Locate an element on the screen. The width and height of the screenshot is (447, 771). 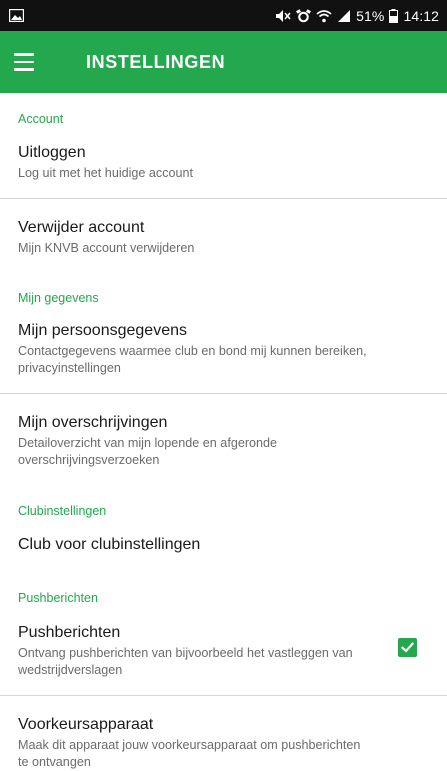
section-header-club-settings: Clubinstellingen is located at coordinates (62, 511).